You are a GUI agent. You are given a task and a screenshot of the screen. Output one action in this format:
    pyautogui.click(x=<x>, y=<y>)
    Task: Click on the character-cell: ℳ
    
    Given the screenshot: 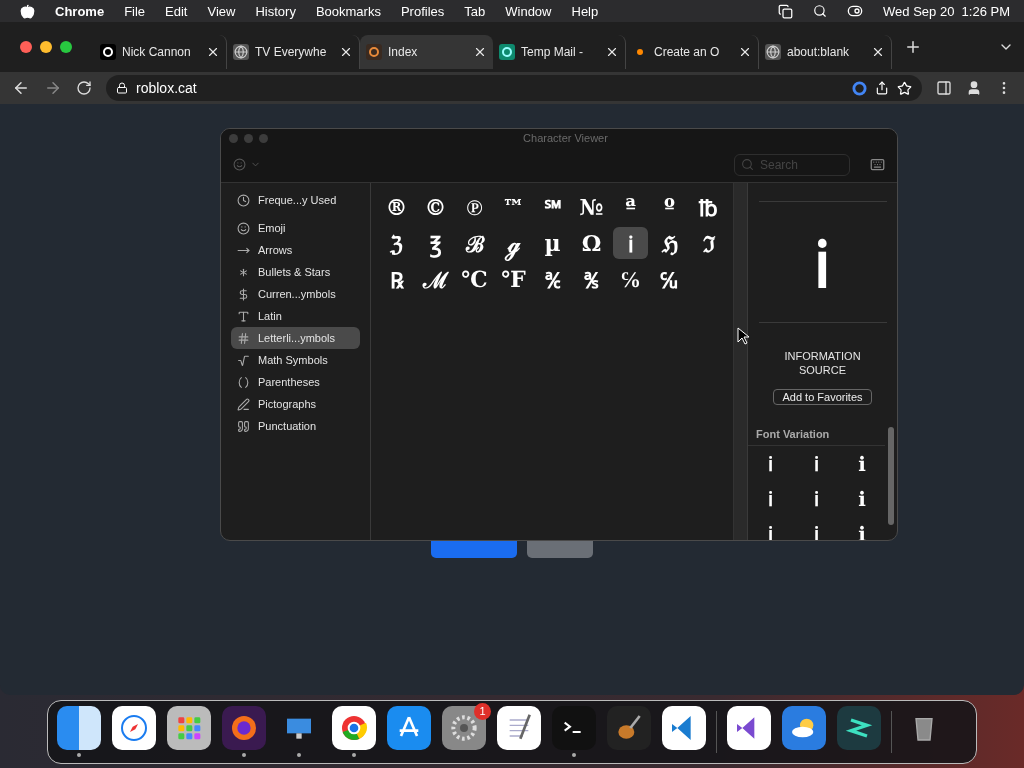 What is the action you would take?
    pyautogui.click(x=435, y=279)
    